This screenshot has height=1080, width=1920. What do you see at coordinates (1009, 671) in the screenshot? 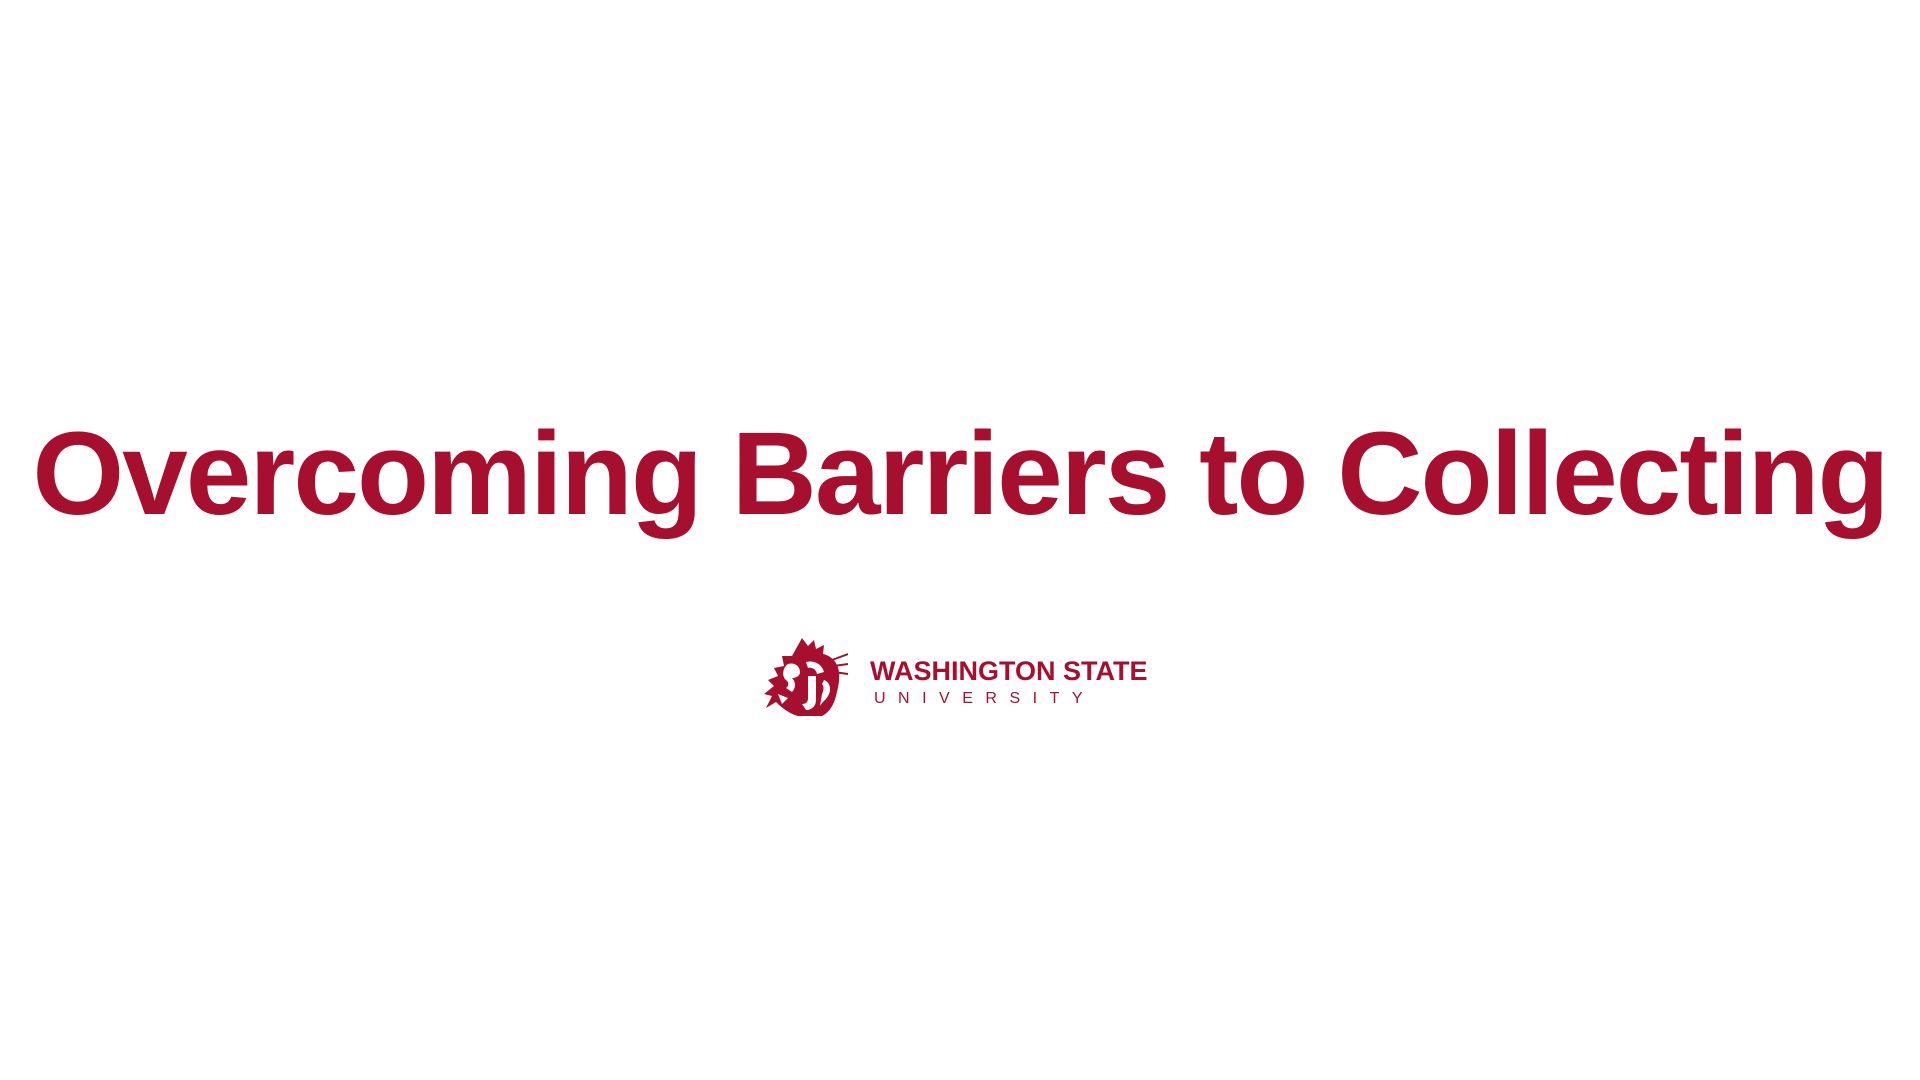
I see `university-name-line1: WASHINGTON STATE` at bounding box center [1009, 671].